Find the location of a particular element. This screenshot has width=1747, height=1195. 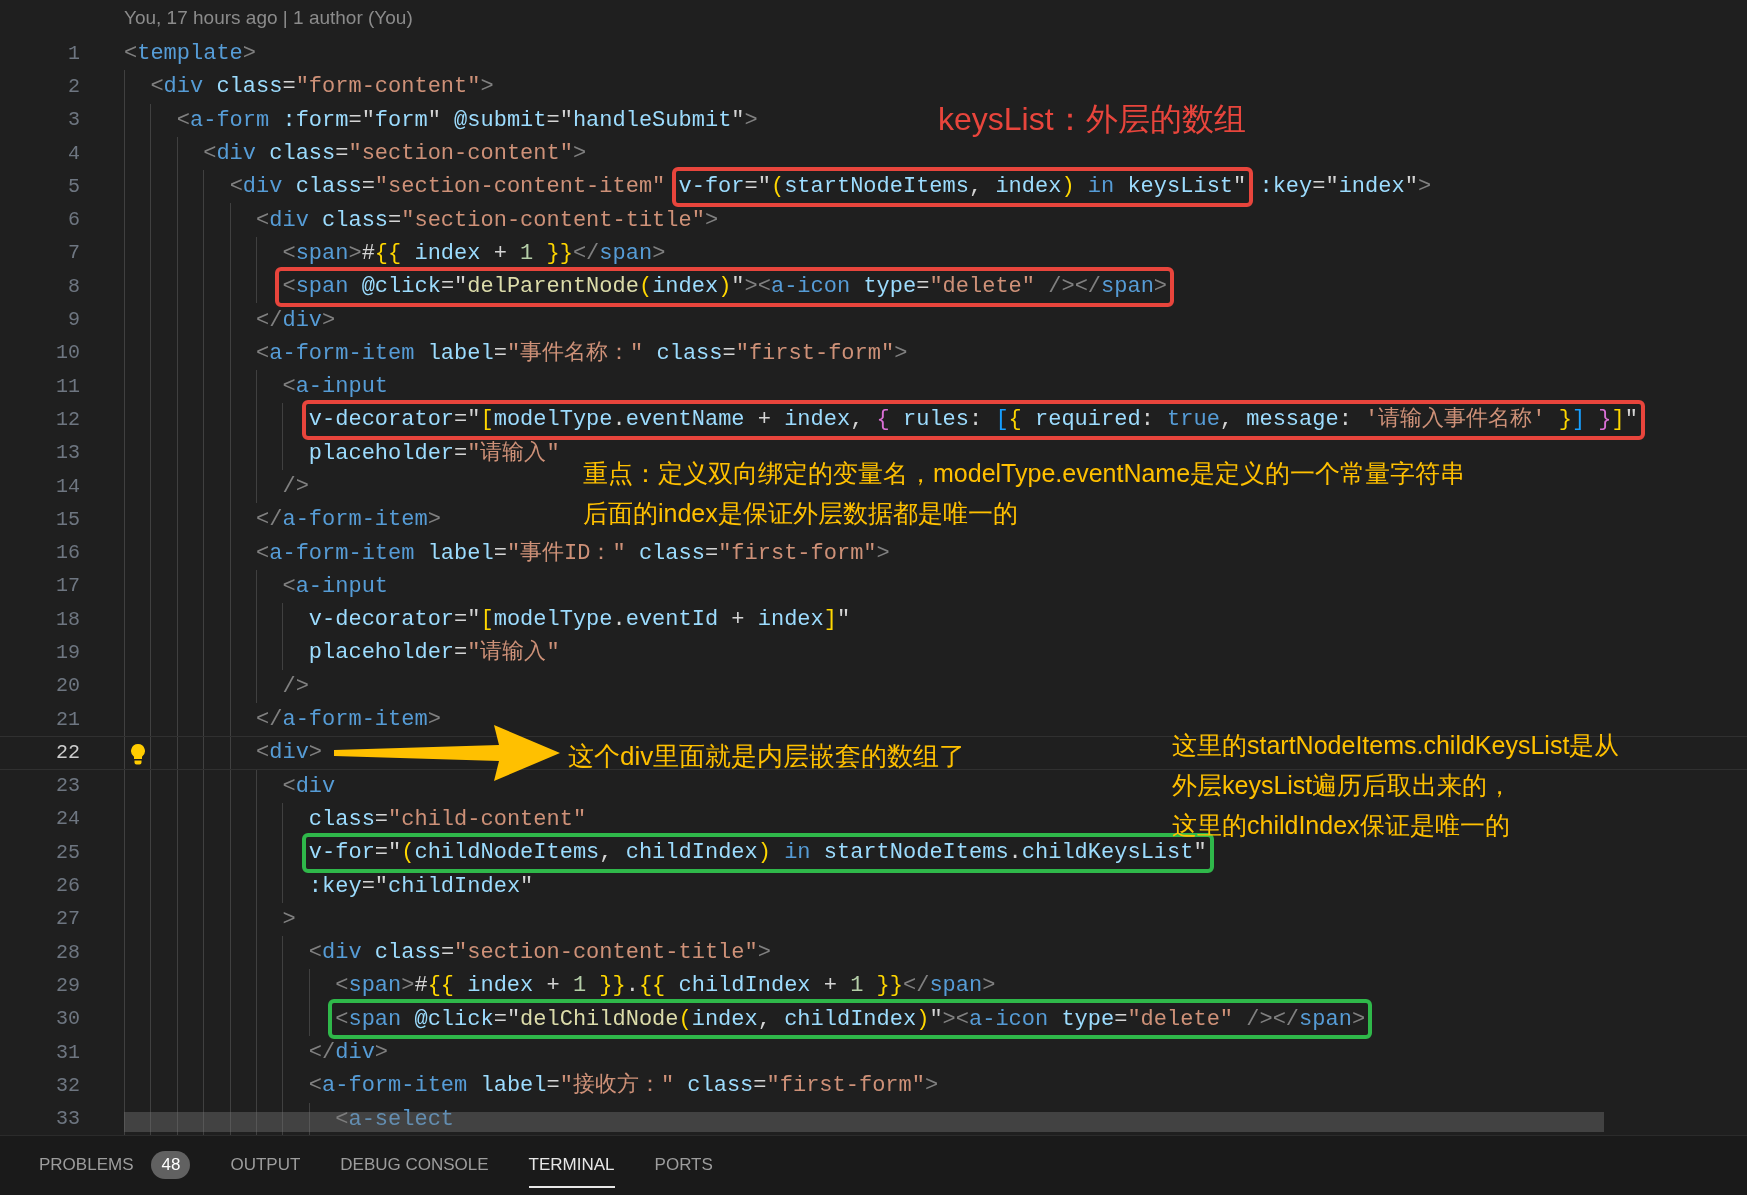

line-number: 14 is located at coordinates (67, 486).